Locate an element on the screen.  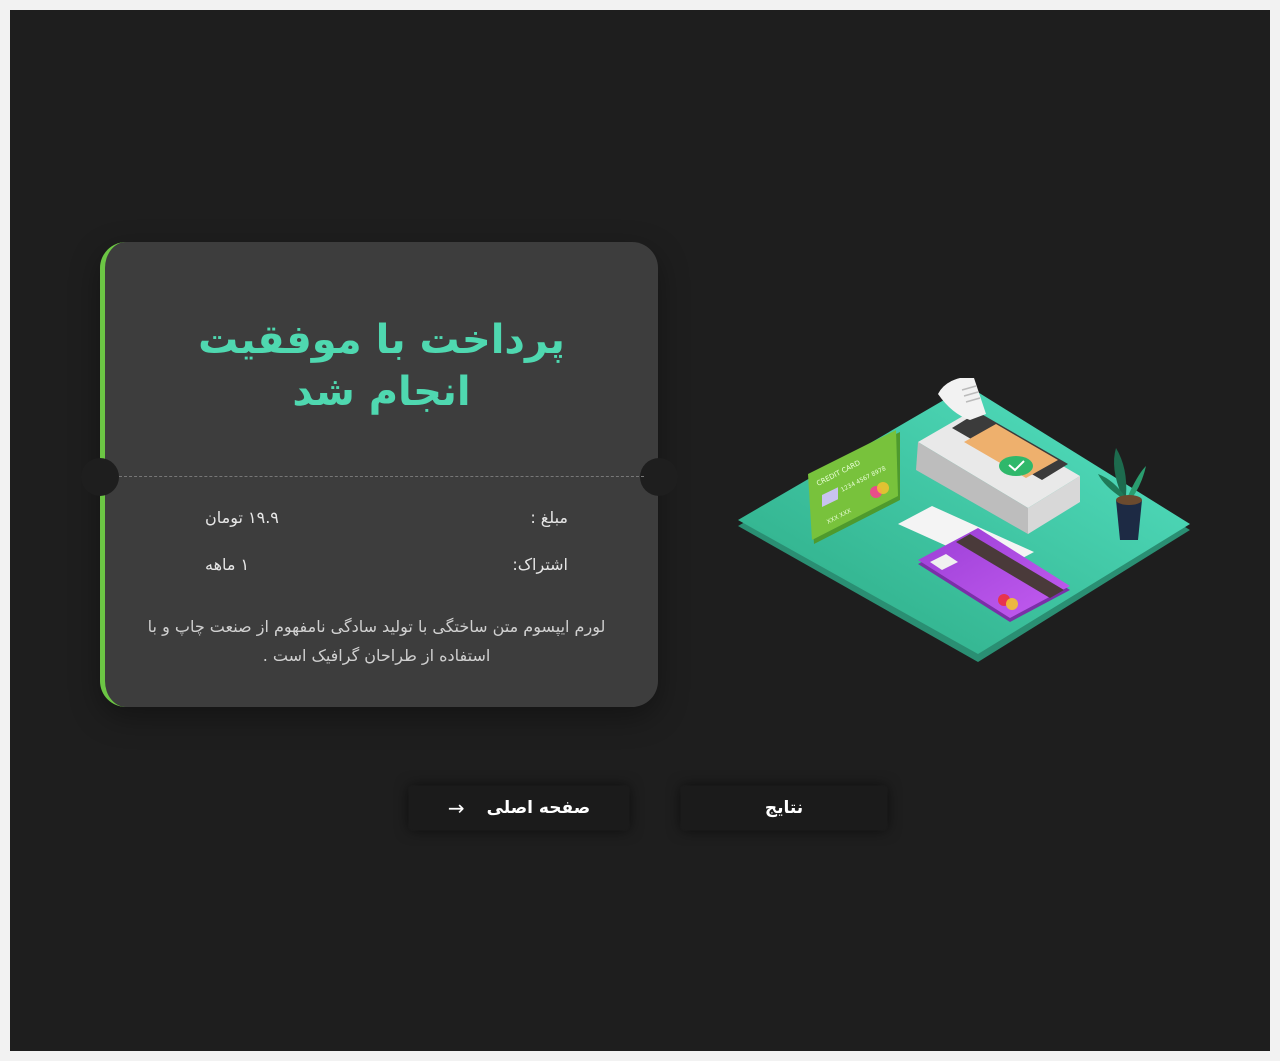
ticket-notch-left is located at coordinates (100, 477).